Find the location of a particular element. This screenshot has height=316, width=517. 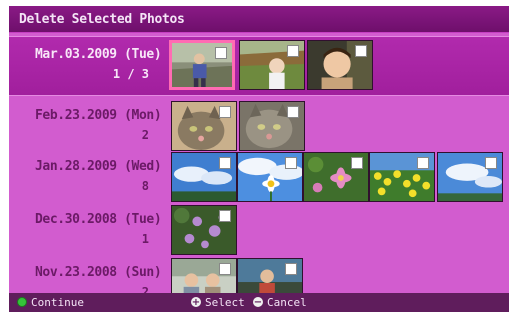

row-date: Mar.03.2009 (Tue) is located at coordinates (98, 54).